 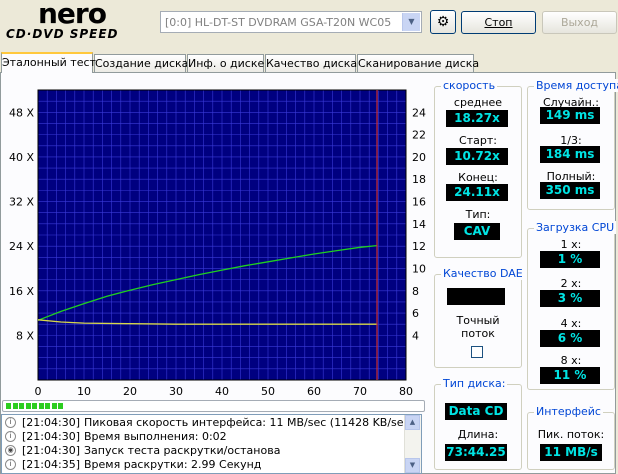 What do you see at coordinates (84, 391) in the screenshot?
I see `x-tick-label: 10` at bounding box center [84, 391].